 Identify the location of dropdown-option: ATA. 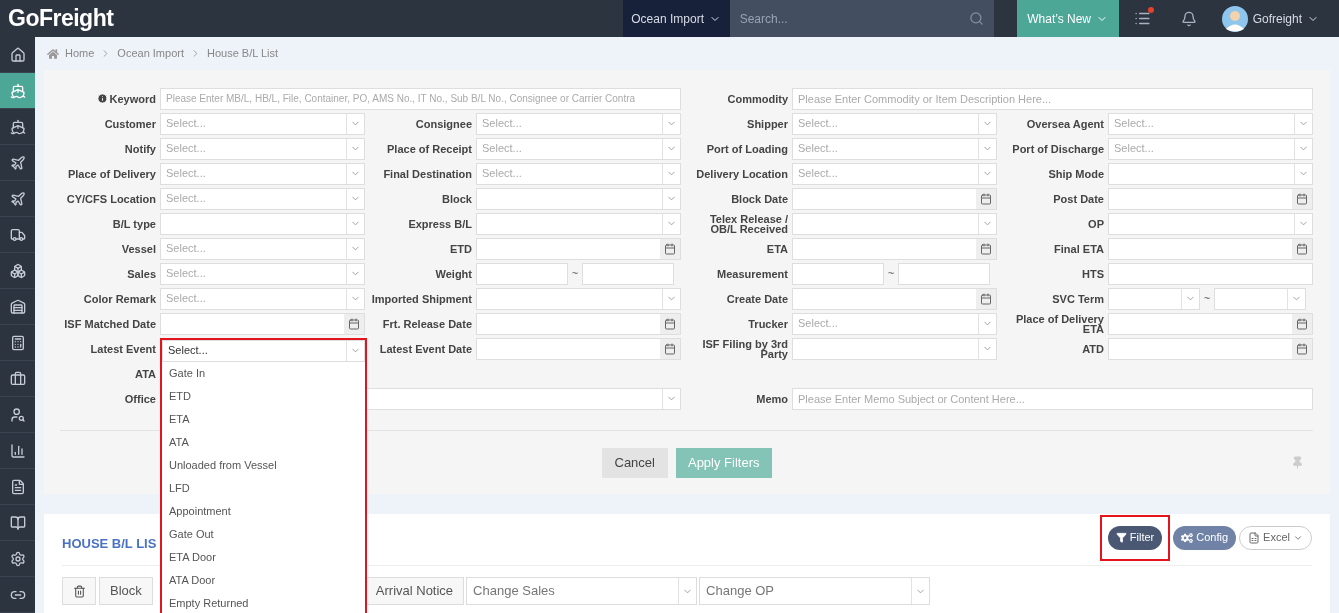
(263, 442).